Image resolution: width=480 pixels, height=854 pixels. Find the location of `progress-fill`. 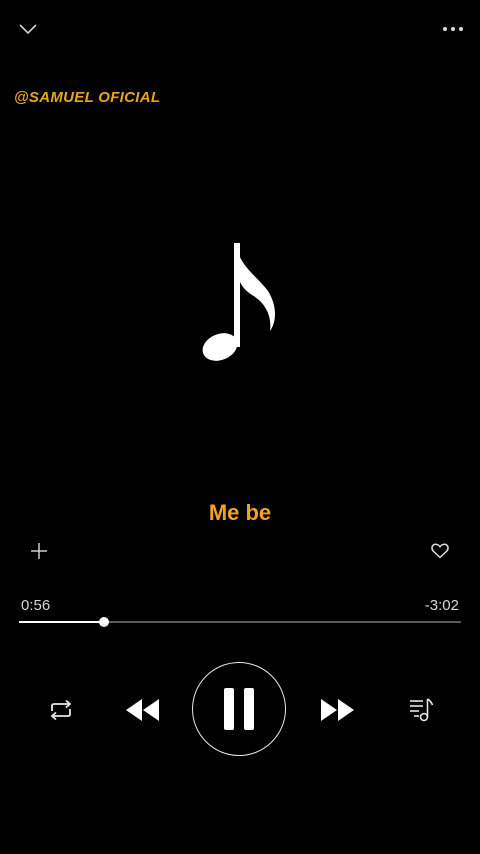

progress-fill is located at coordinates (62, 622).